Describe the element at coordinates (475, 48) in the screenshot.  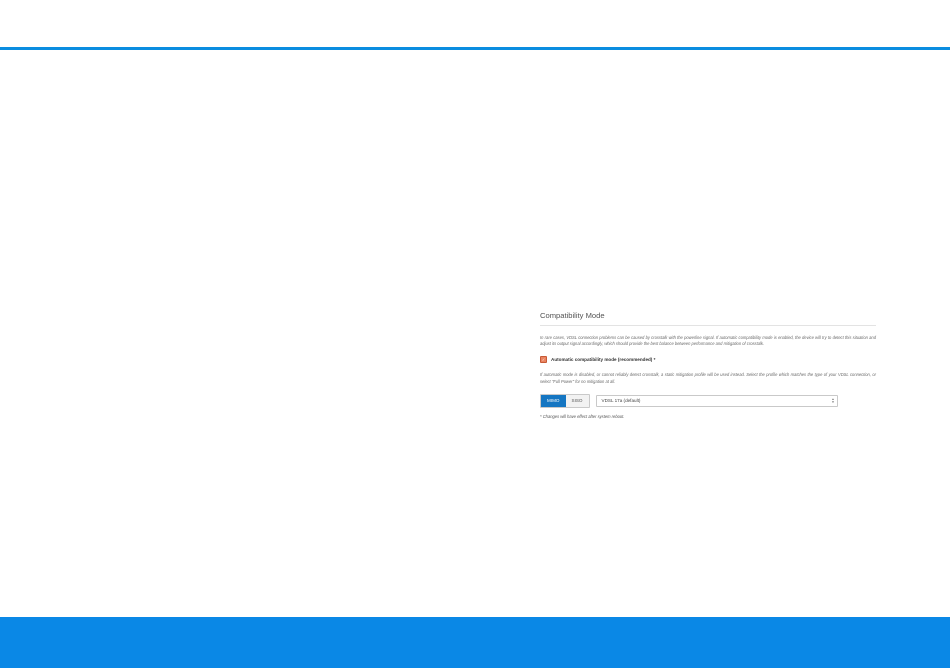
I see `header-divider` at that location.